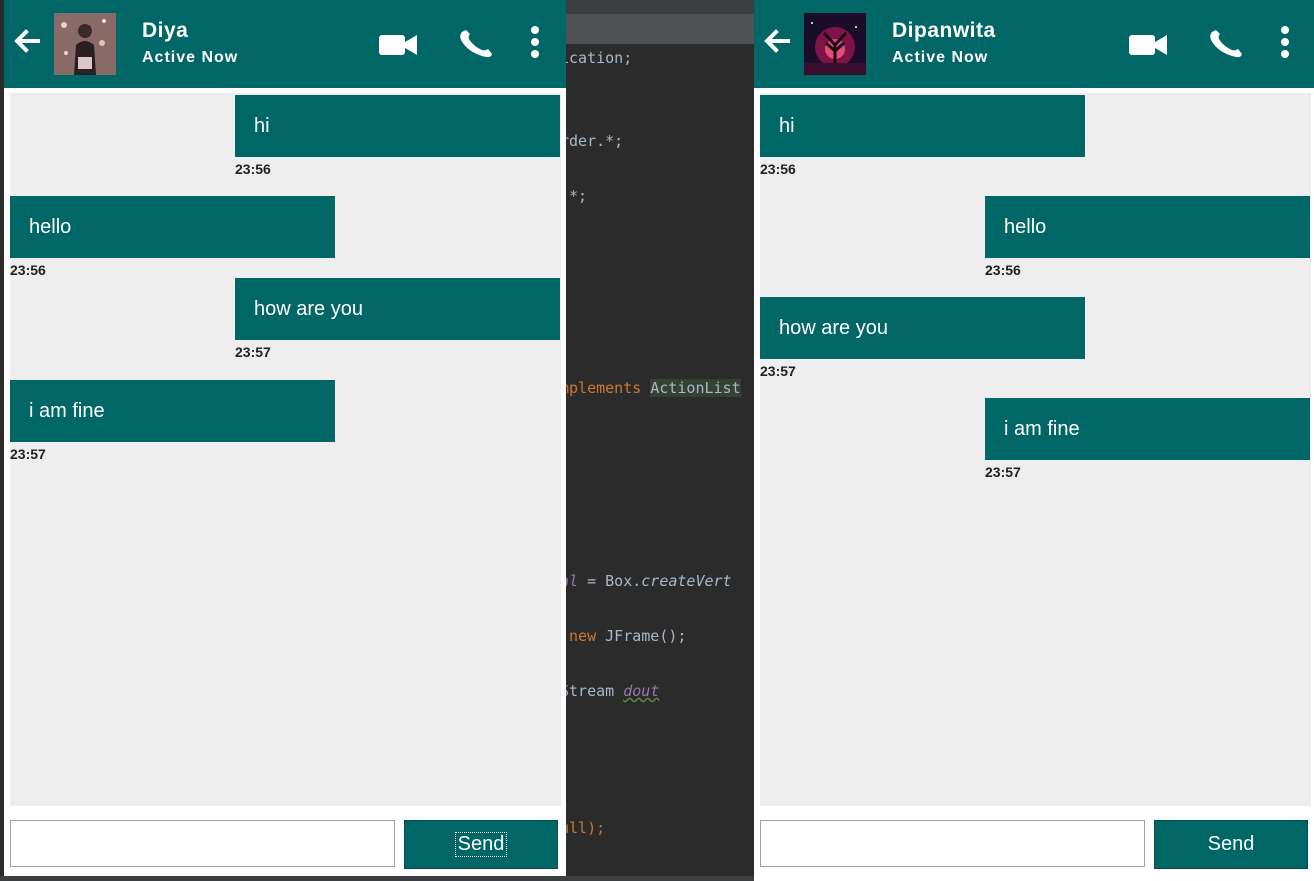  I want to click on message-bubble-outgoing: i am fine, so click(1147, 429).